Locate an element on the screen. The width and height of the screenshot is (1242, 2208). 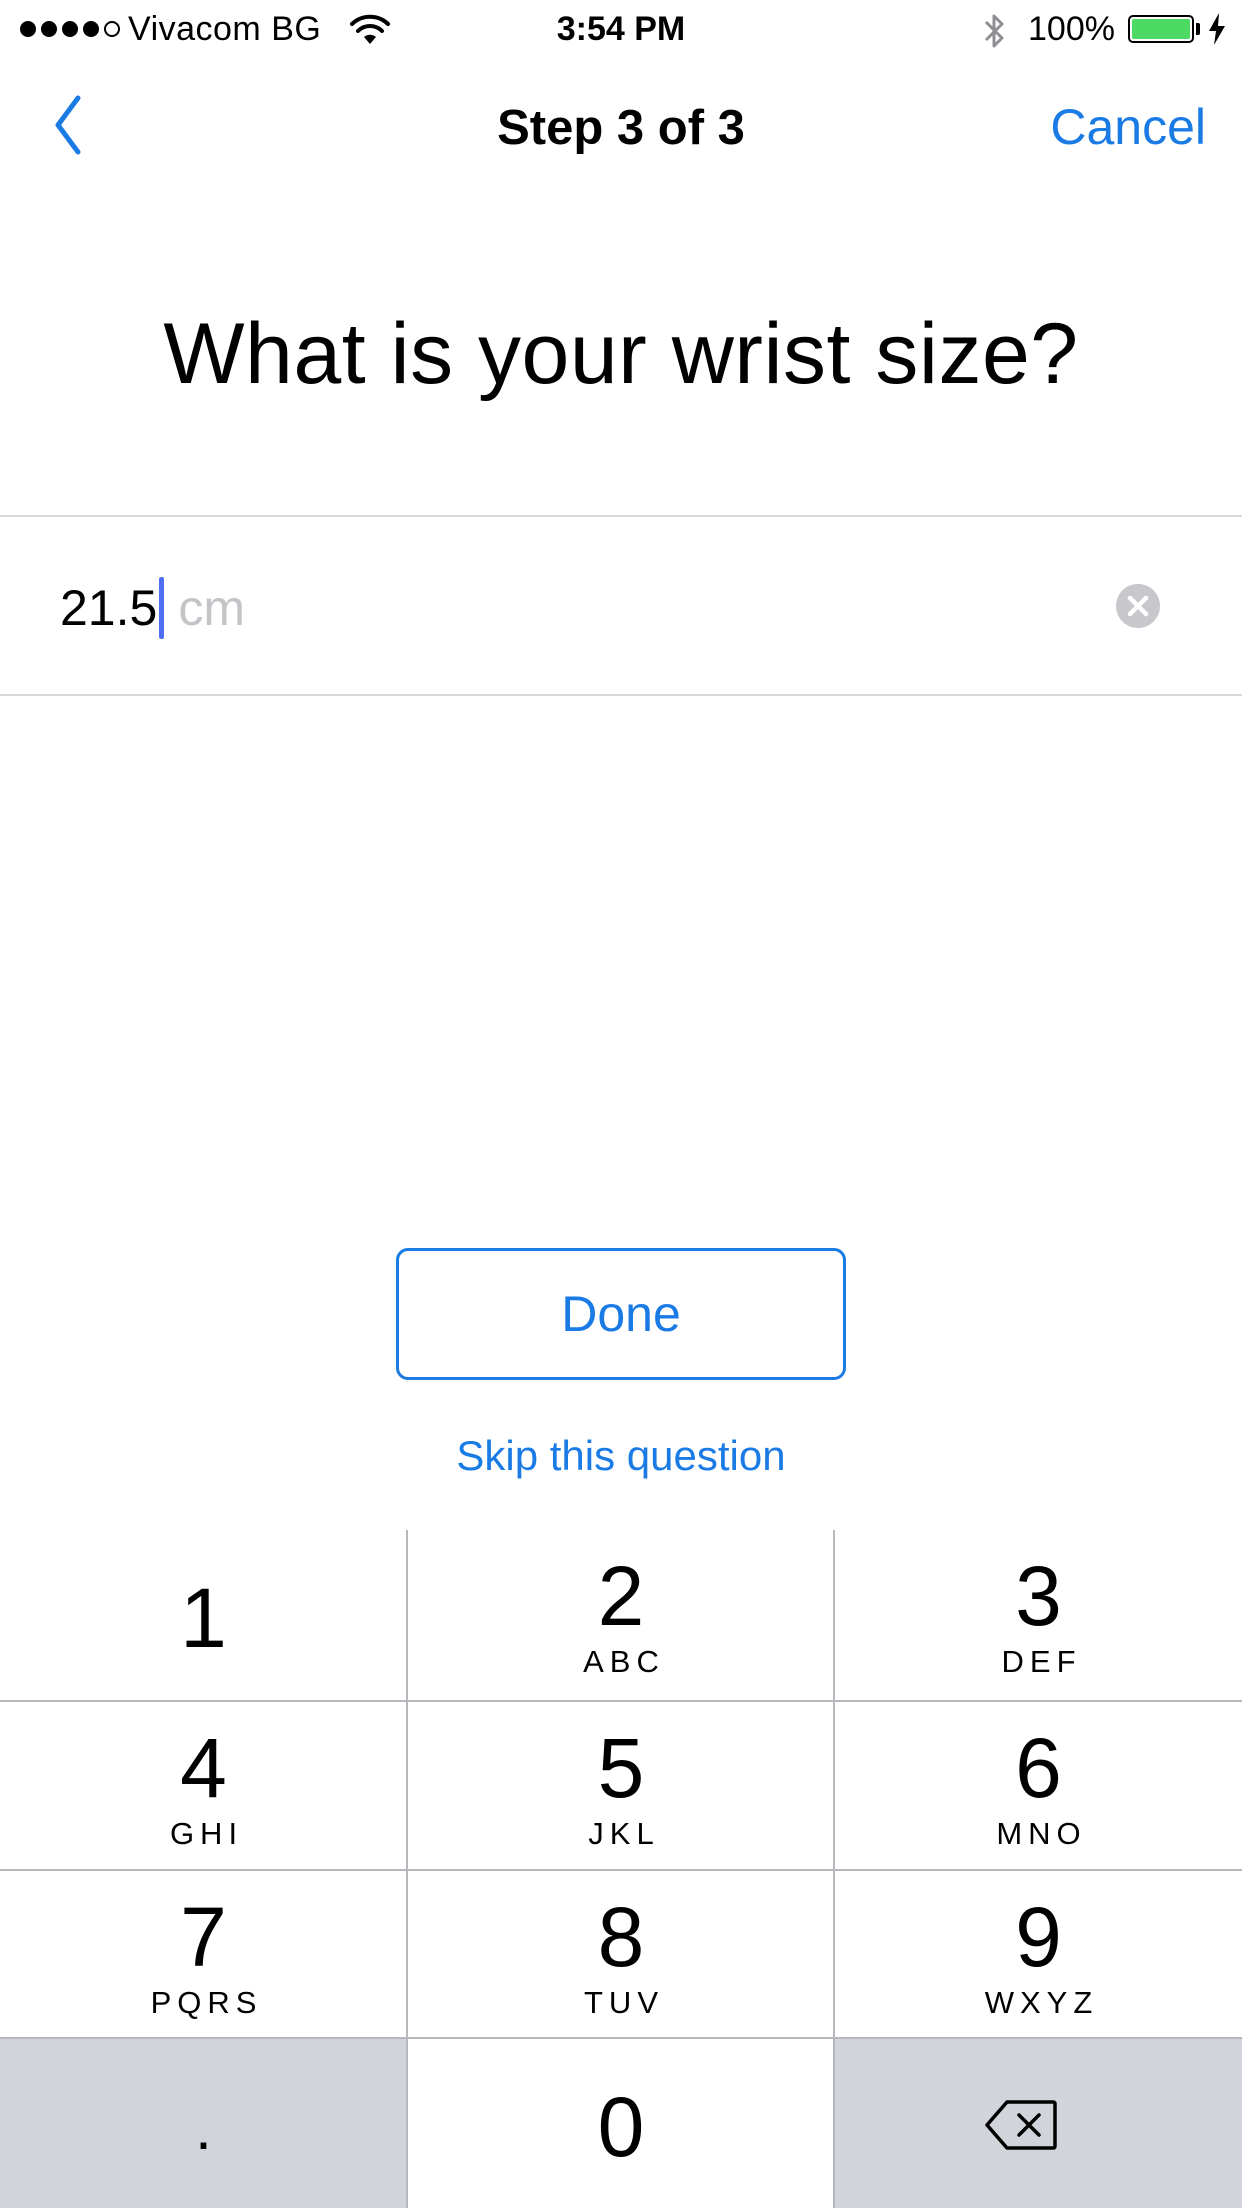
key-6: 6 MNO is located at coordinates (1038, 1785).